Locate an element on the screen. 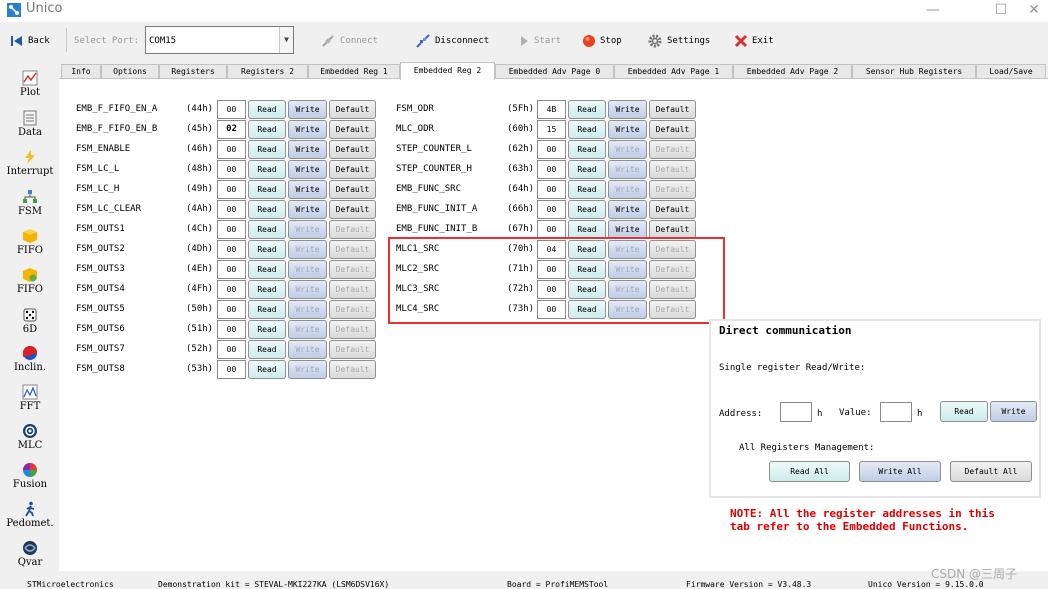 This screenshot has height=589, width=1048. default-button-fsm-lc-h: Default is located at coordinates (352, 189).